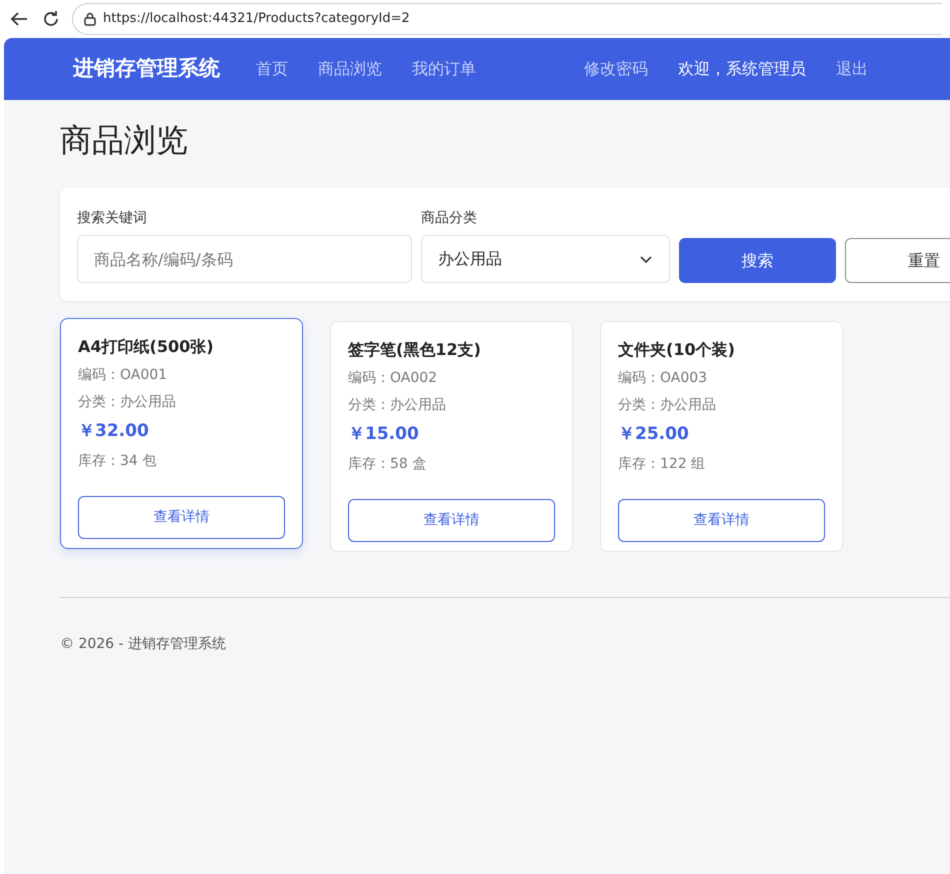 Image resolution: width=950 pixels, height=874 pixels. Describe the element at coordinates (90, 19) in the screenshot. I see `lock-icon` at that location.